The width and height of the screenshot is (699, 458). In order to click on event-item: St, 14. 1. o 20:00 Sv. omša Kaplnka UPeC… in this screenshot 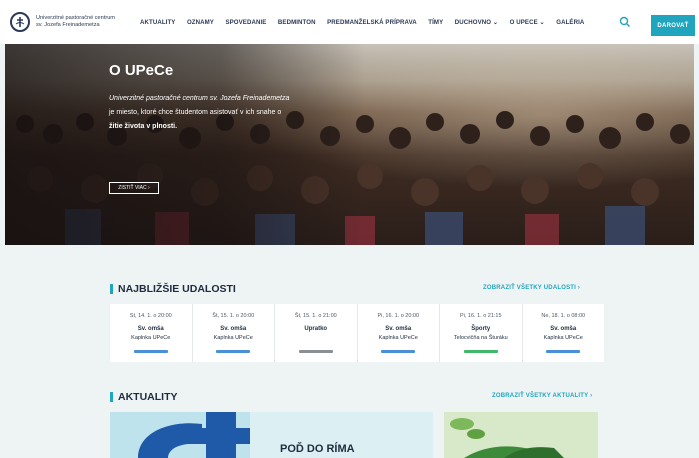, I will do `click(151, 333)`.